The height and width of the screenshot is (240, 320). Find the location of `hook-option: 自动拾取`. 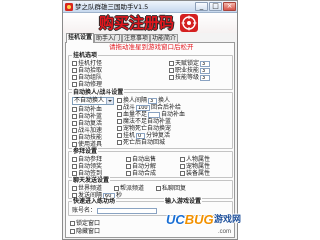

hook-option: 自动拾取 is located at coordinates (87, 70).